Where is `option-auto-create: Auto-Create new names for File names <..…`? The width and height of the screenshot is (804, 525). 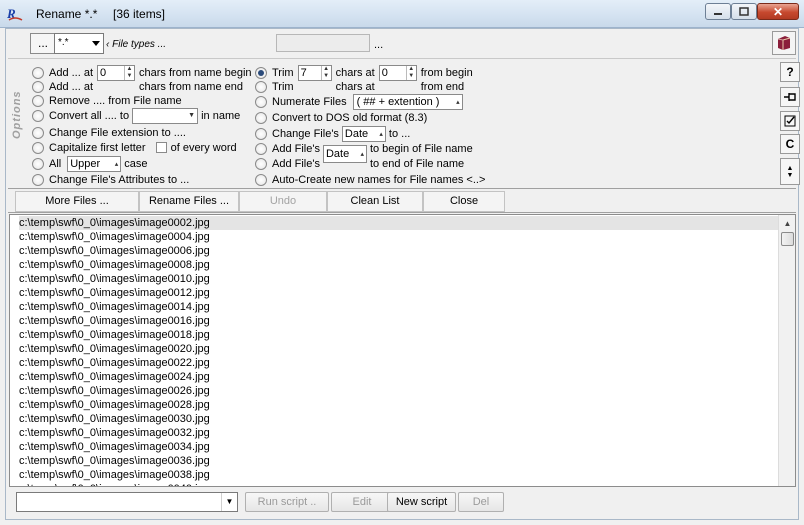 option-auto-create: Auto-Create new names for File names <..… is located at coordinates (370, 179).